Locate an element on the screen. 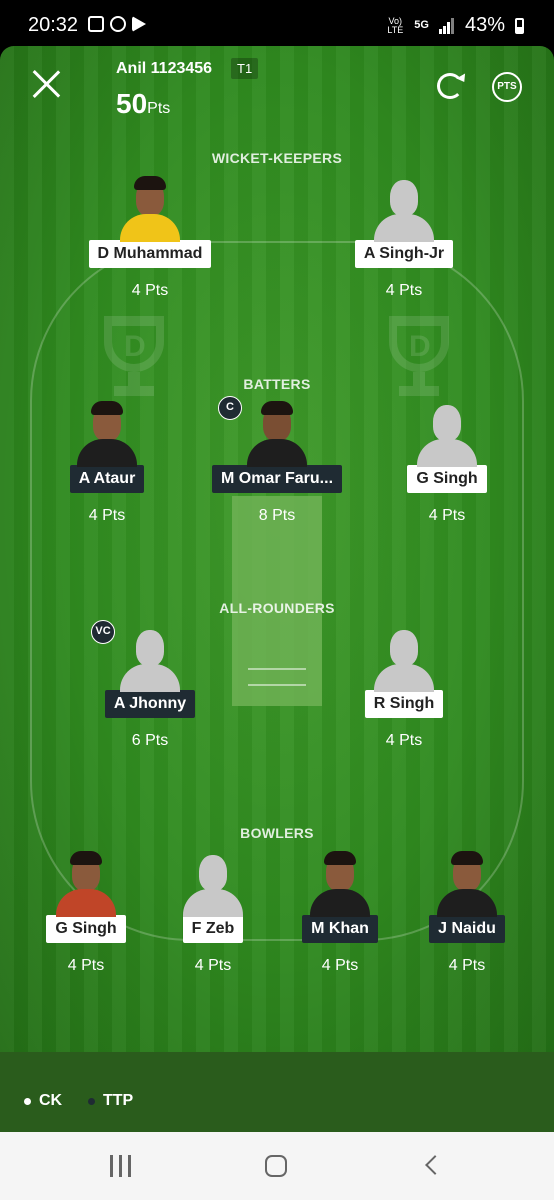 The width and height of the screenshot is (554, 1200). player-name: F Zeb is located at coordinates (213, 929).